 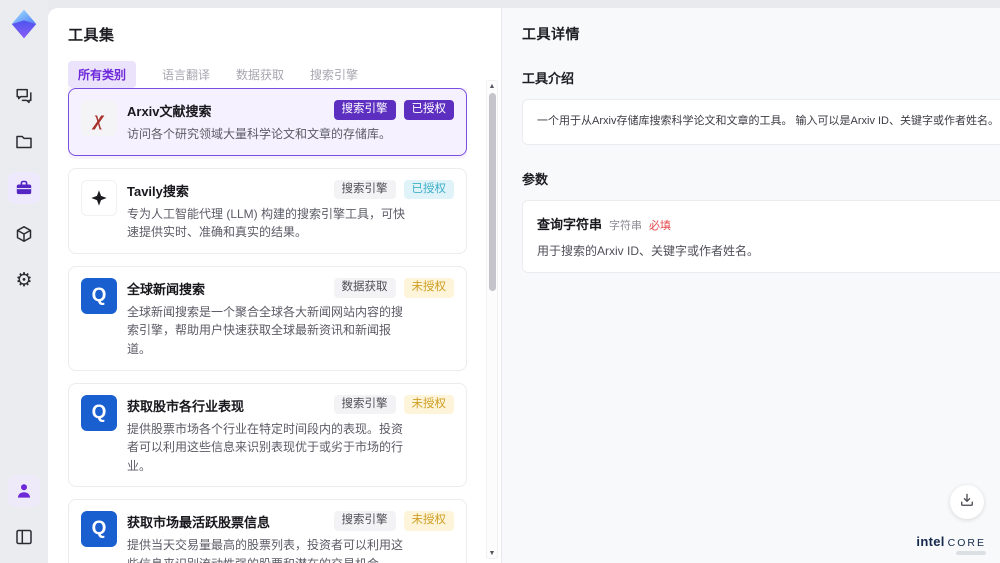 I want to click on sidebar-item-settings: ⚙, so click(x=24, y=280).